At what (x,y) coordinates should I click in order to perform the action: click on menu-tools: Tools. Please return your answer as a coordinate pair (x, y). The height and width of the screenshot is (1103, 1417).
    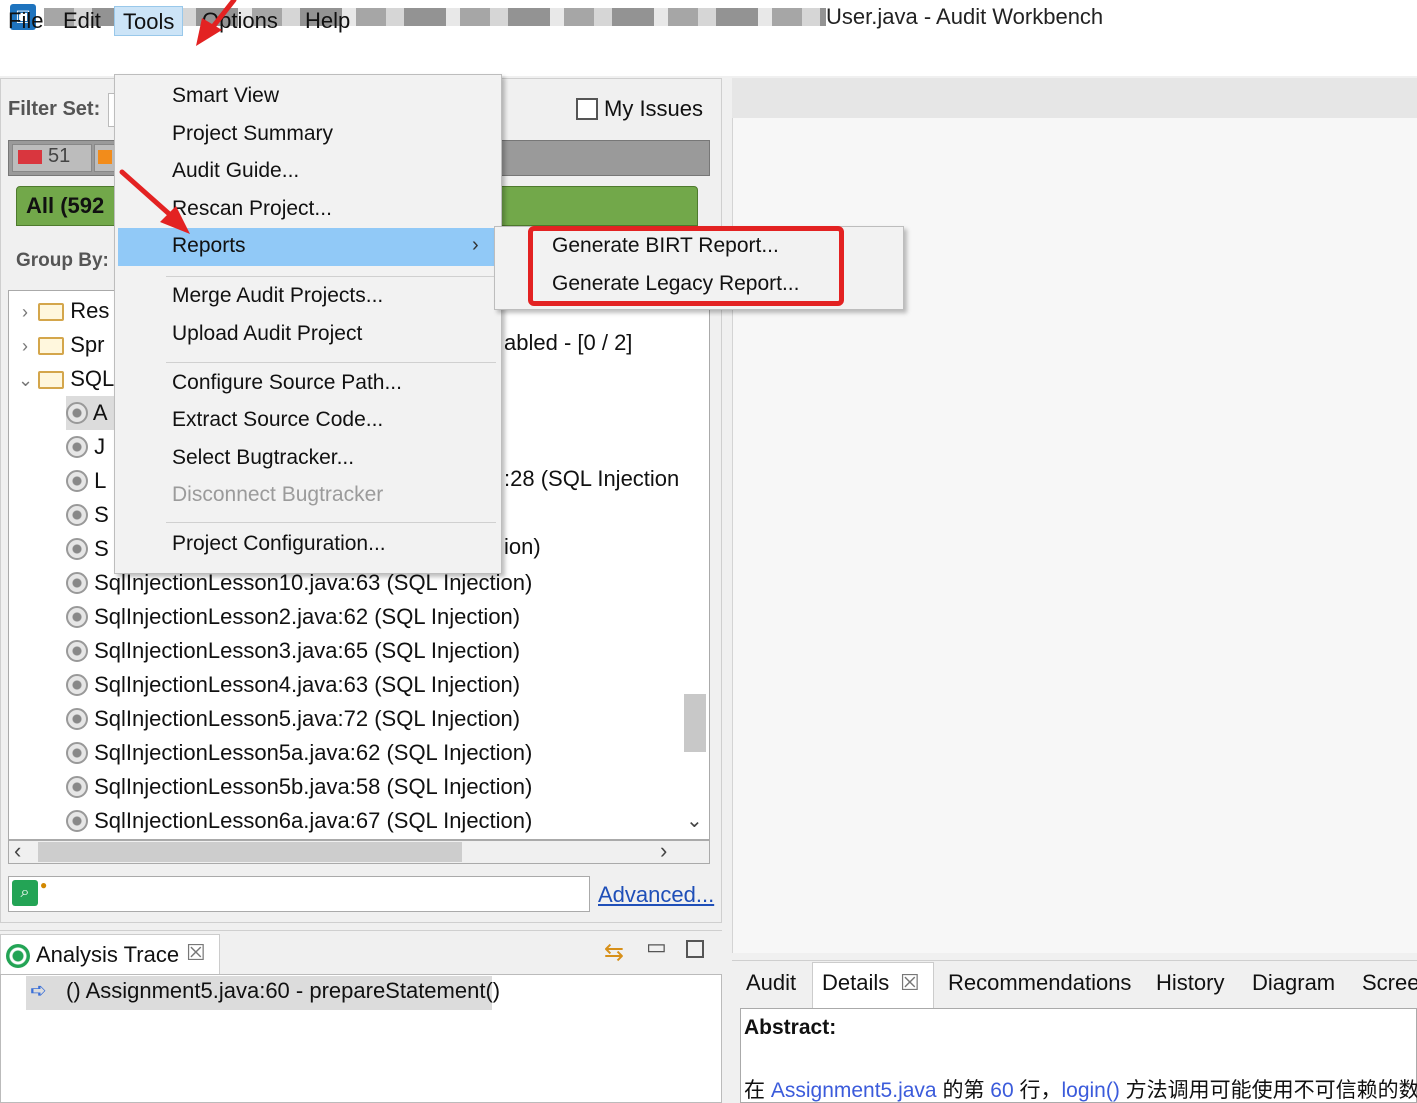
    Looking at the image, I should click on (149, 21).